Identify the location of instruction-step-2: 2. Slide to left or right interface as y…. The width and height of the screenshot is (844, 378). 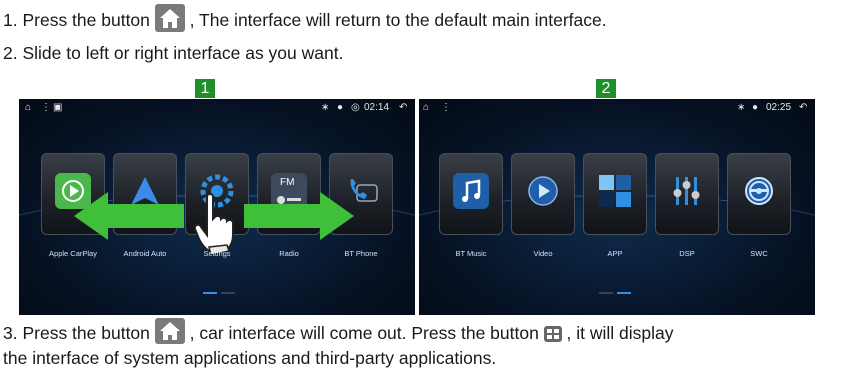
(173, 53).